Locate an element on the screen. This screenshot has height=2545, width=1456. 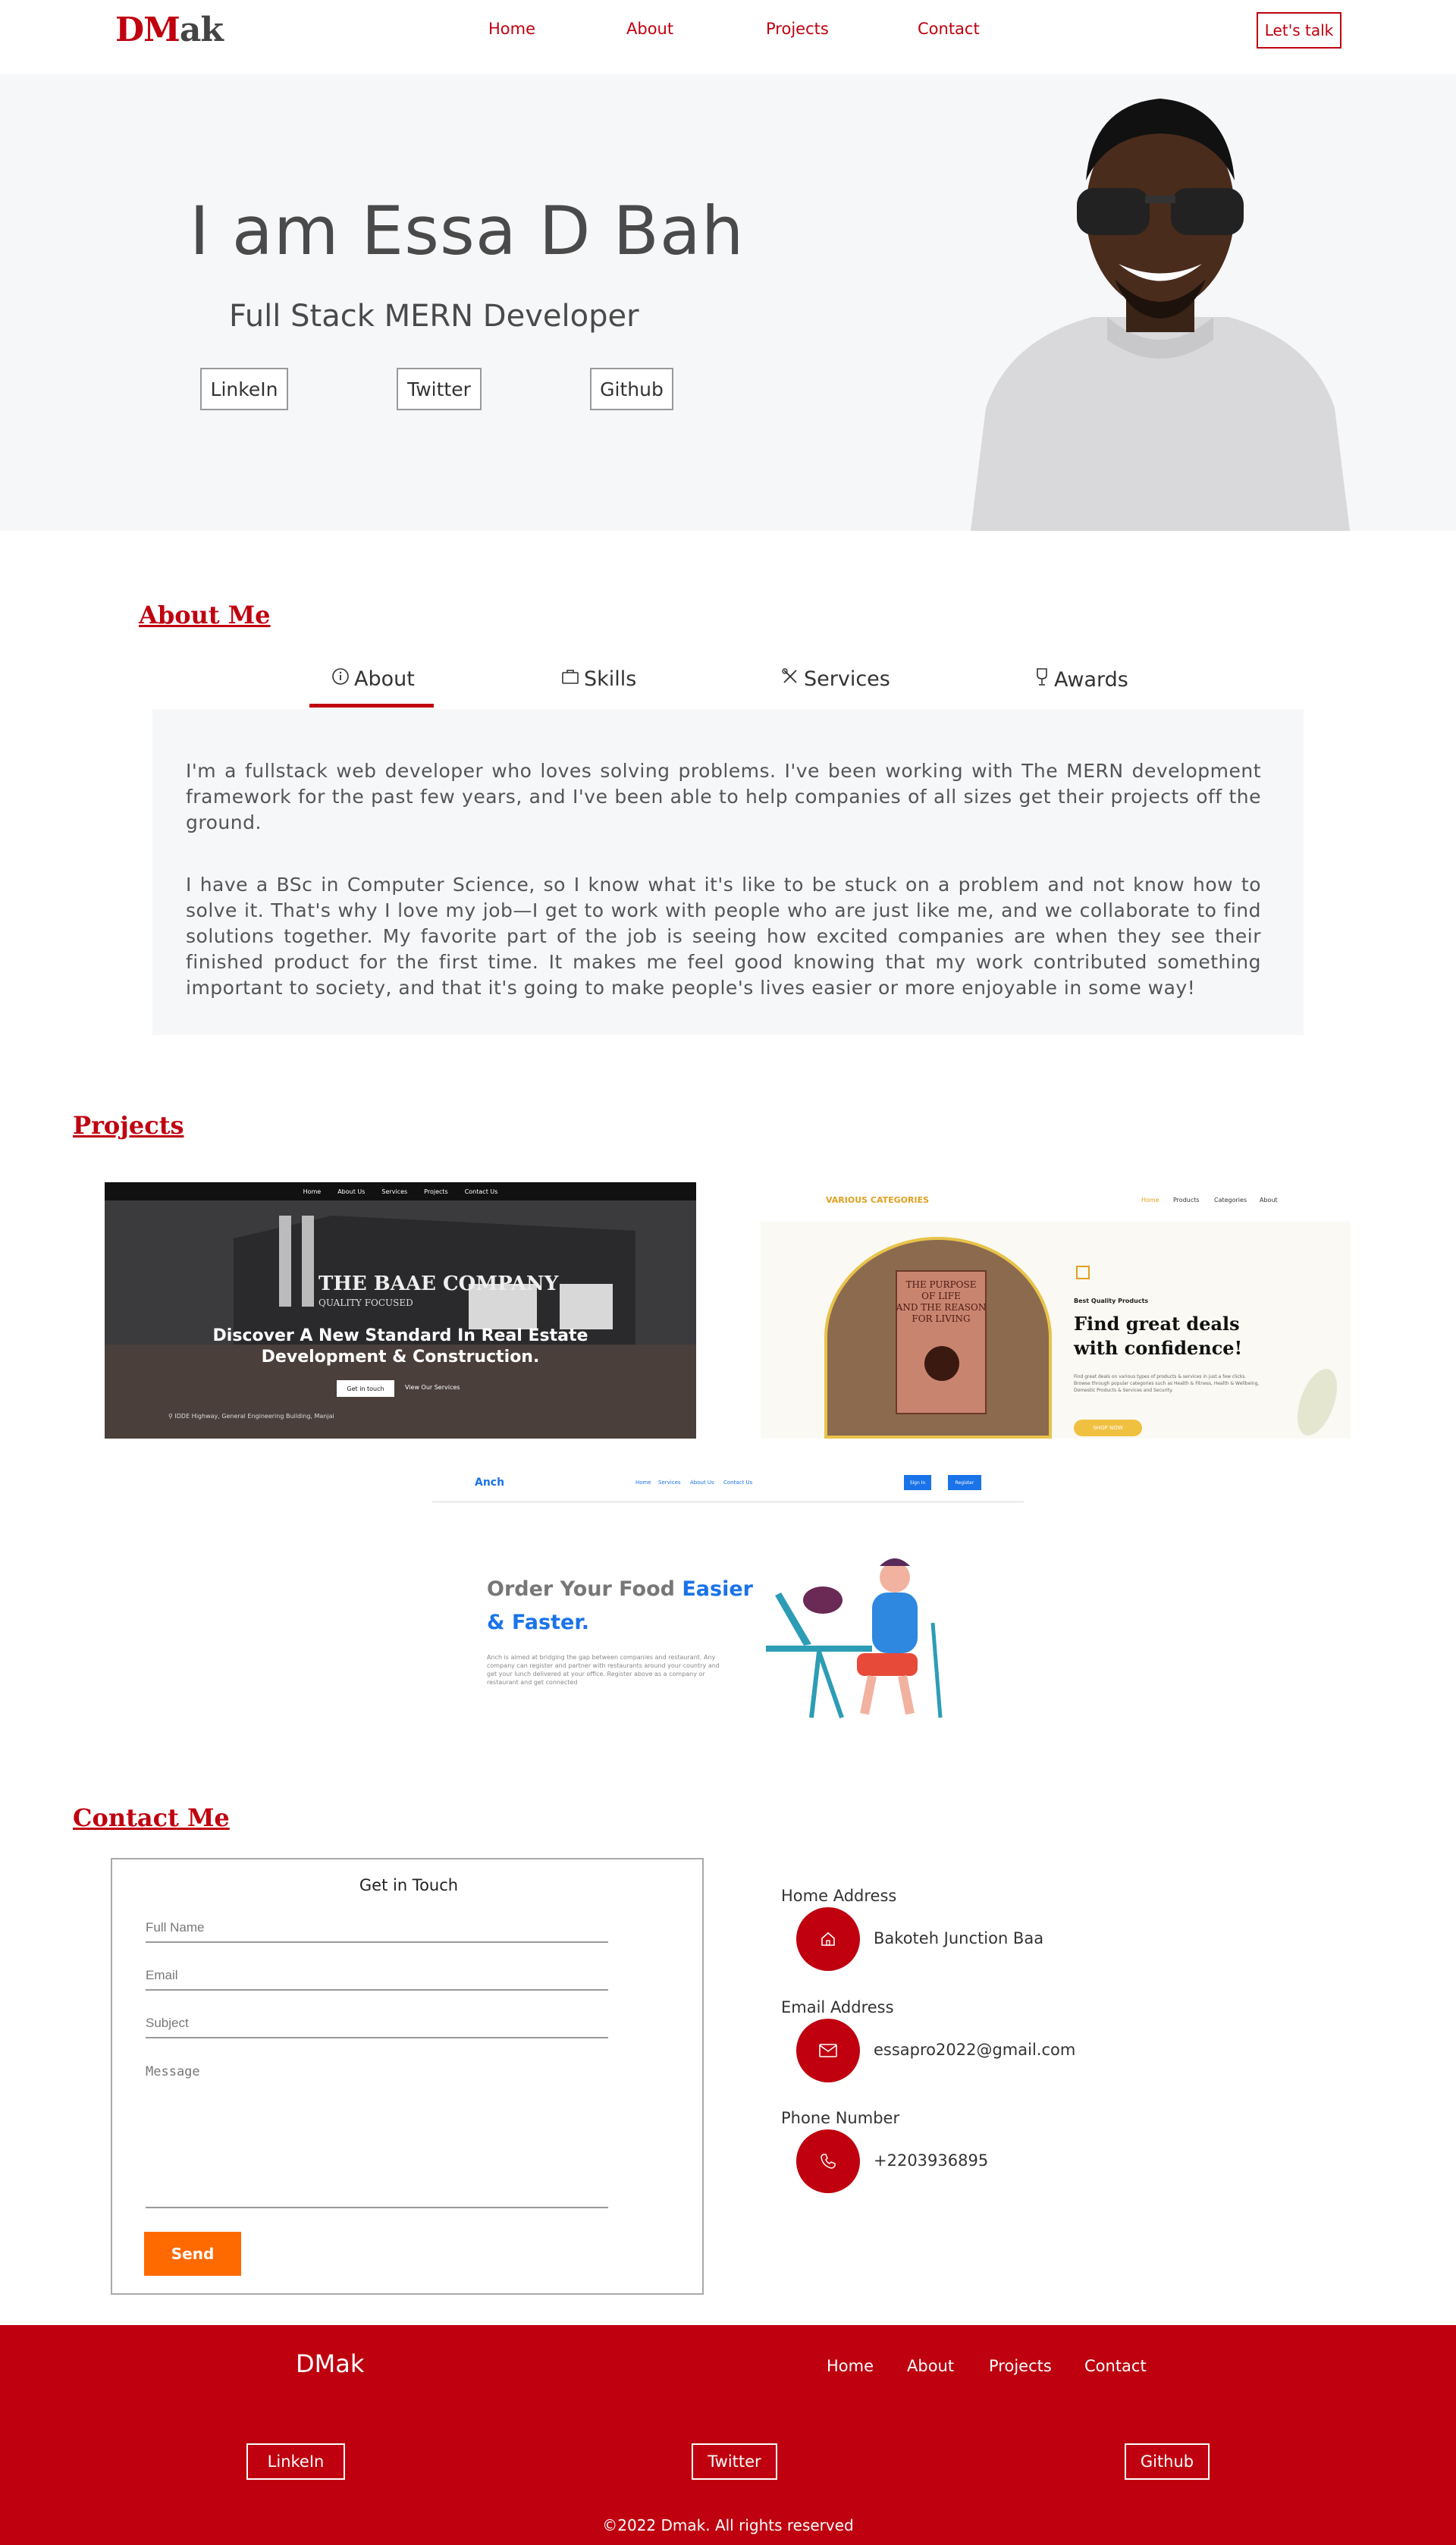
tab-skills: Skills is located at coordinates (598, 679).